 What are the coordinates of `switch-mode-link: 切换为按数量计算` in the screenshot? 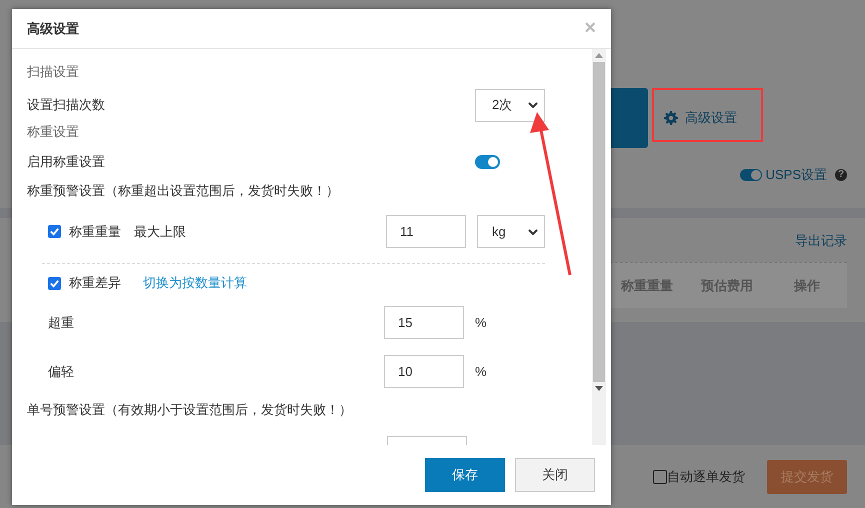 It's located at (195, 283).